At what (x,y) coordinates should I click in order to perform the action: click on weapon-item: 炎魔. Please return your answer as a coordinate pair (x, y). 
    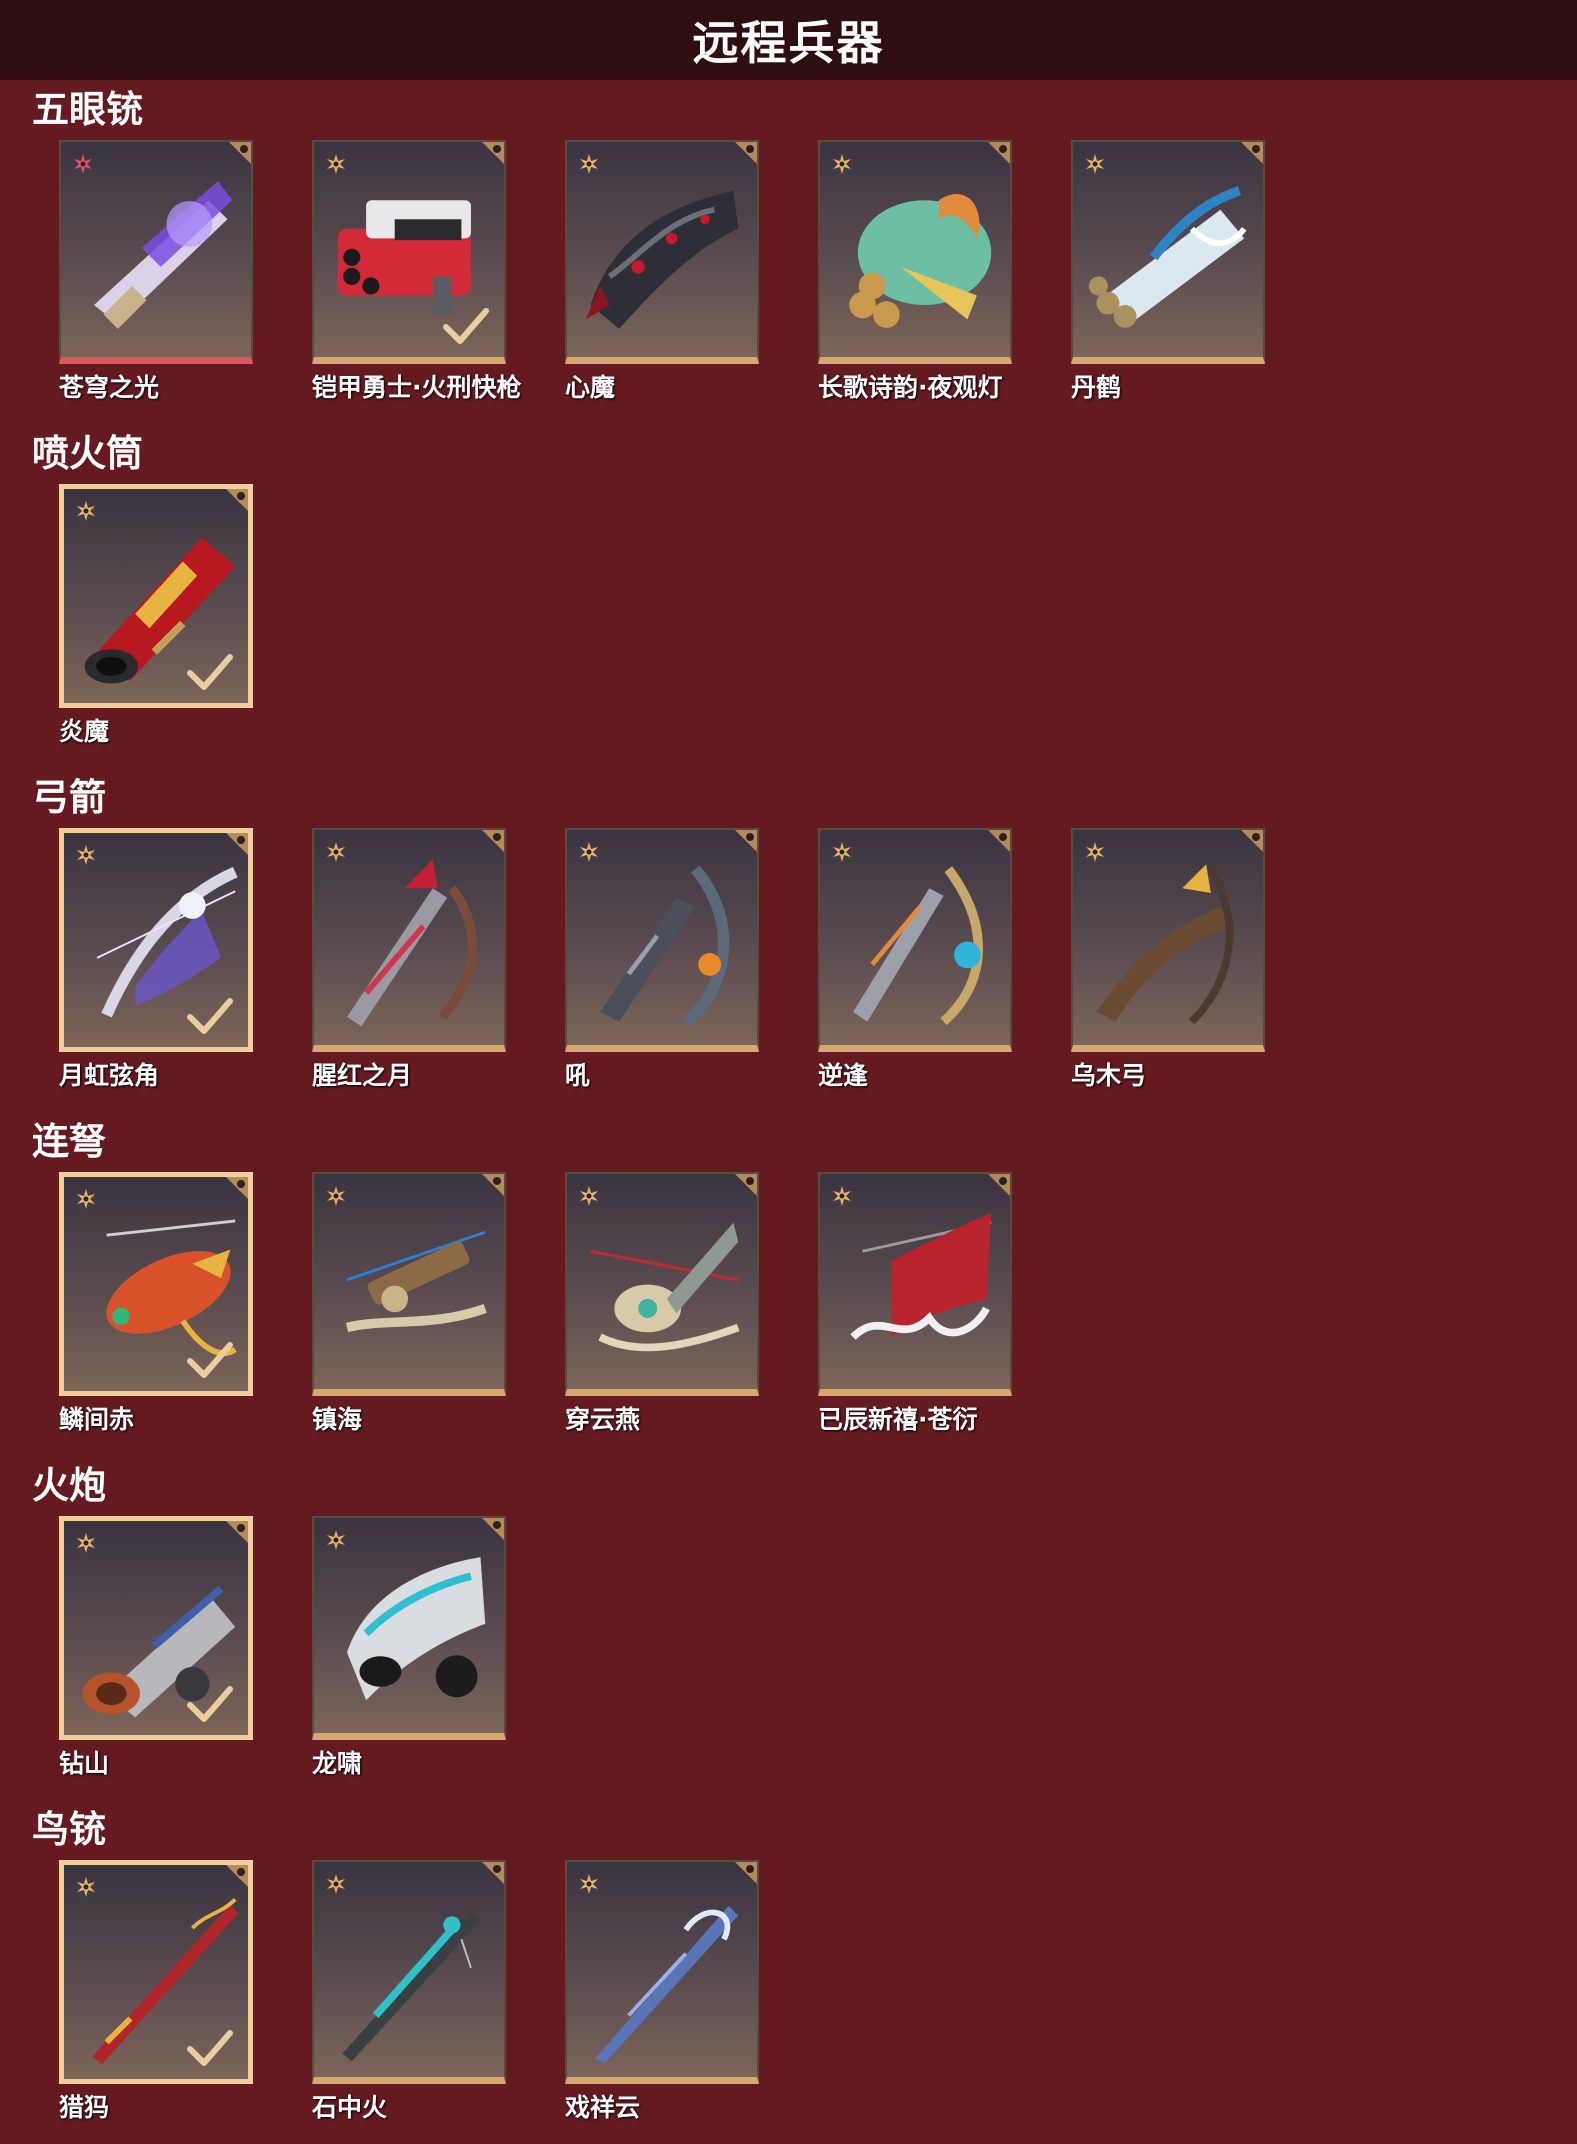
    Looking at the image, I should click on (156, 619).